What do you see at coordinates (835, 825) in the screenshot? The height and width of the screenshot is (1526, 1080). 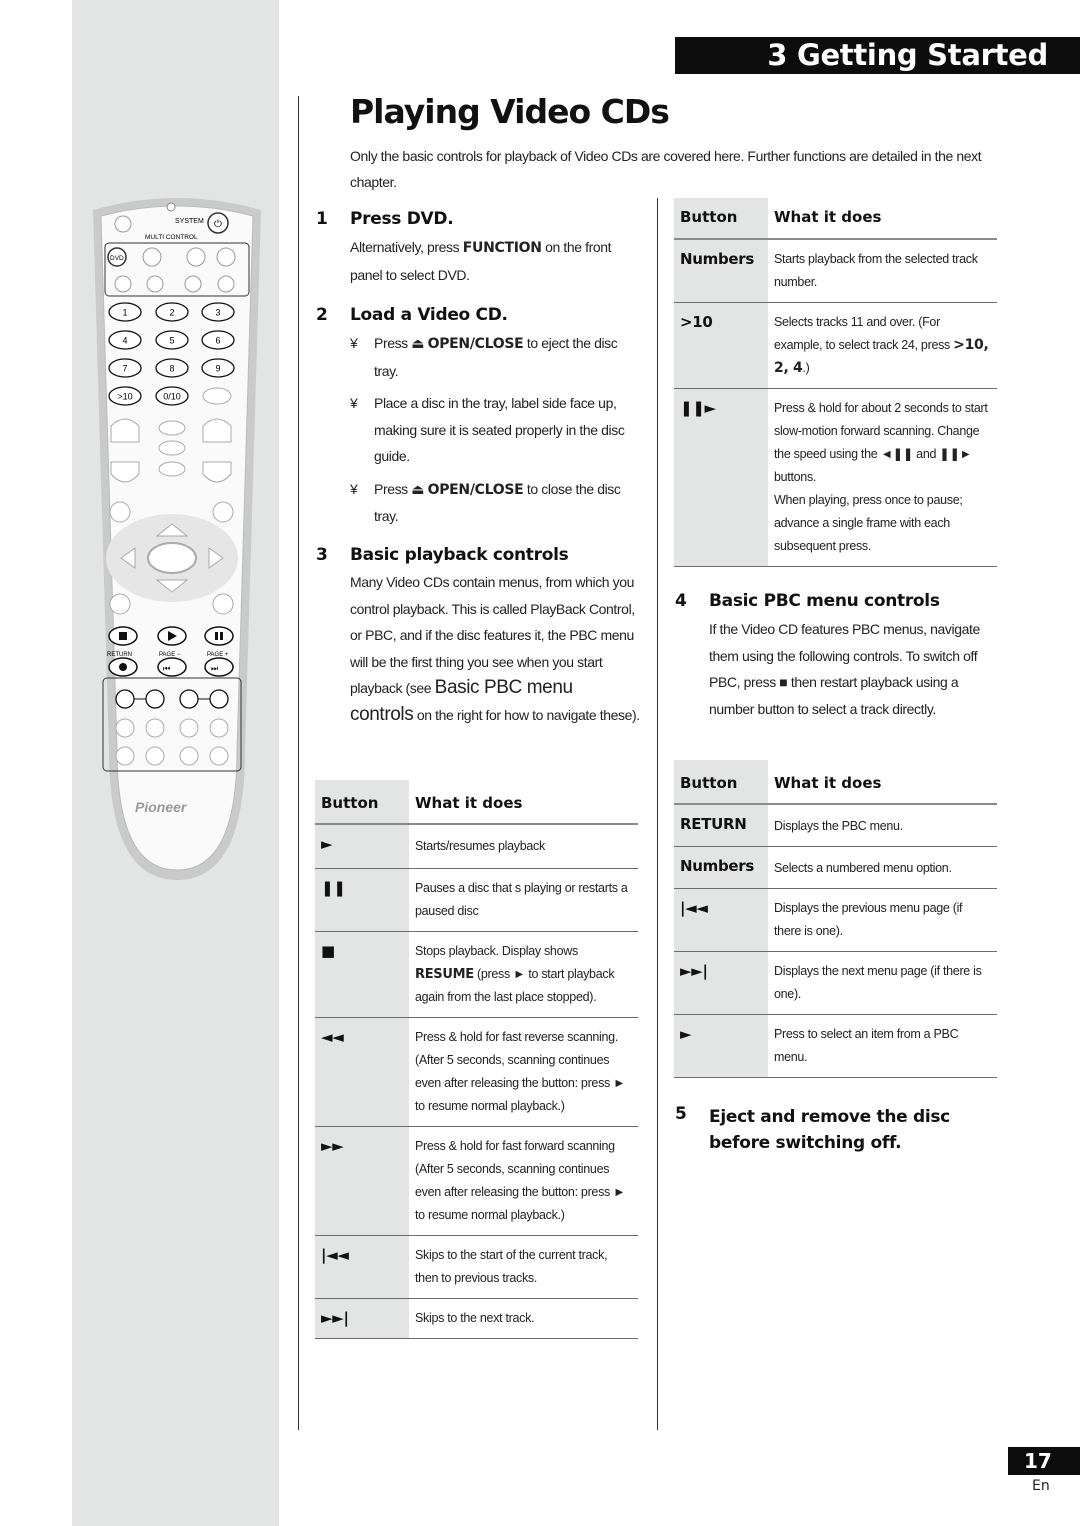 I see `table-row: RETURN Displays the PBC menu.` at bounding box center [835, 825].